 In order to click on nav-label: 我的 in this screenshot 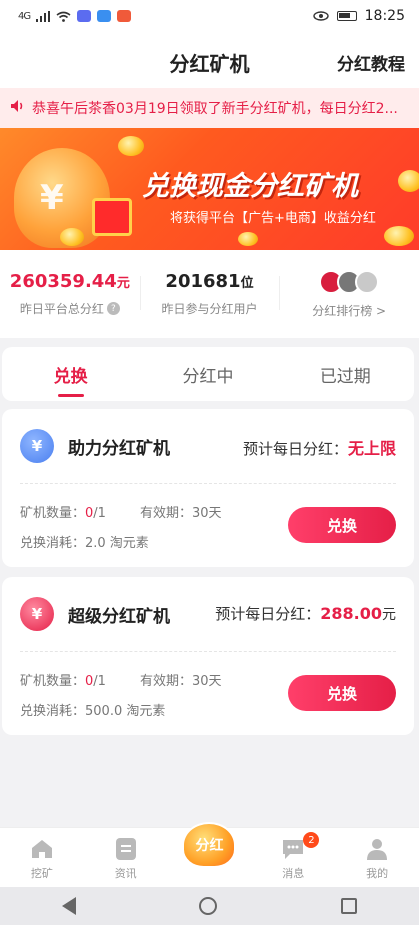, I will do `click(377, 873)`.